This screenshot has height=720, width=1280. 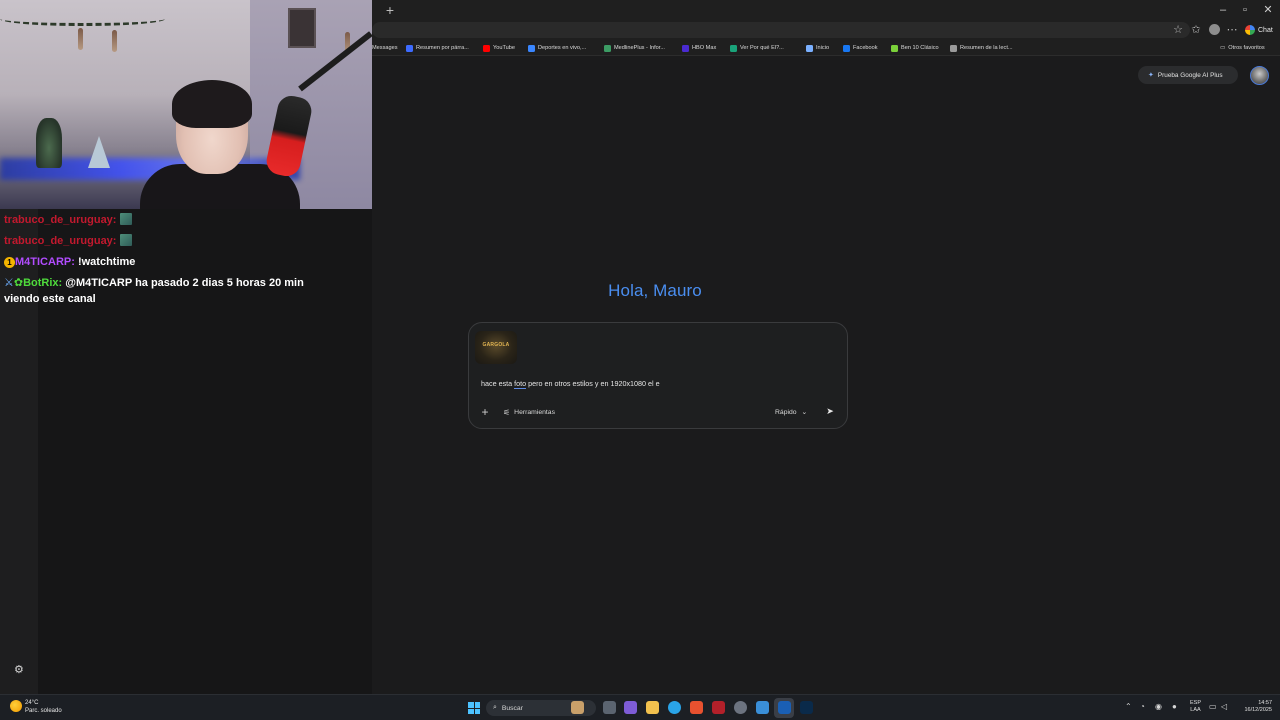 I want to click on chat-message-continuation: viendo este canal, so click(x=50, y=299).